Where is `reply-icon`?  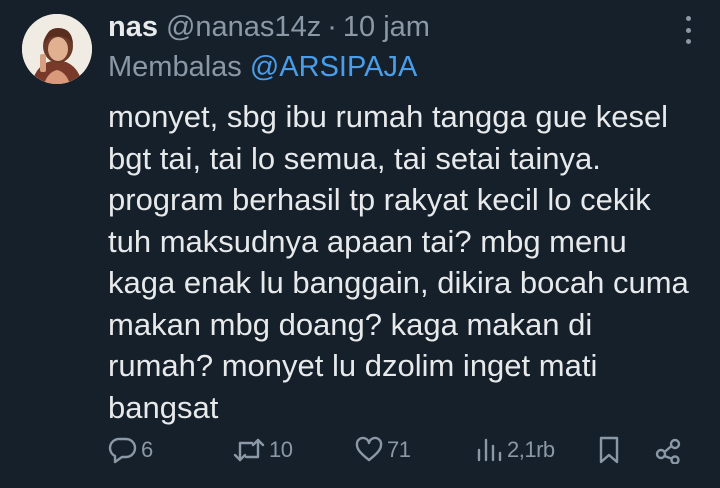 reply-icon is located at coordinates (122, 450).